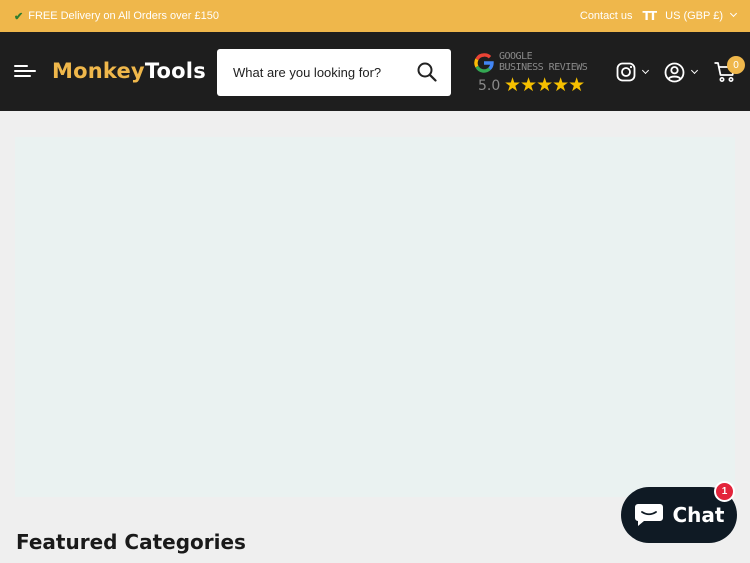 This screenshot has height=563, width=750. Describe the element at coordinates (544, 85) in the screenshot. I see `star-rating-icon: ★★★★★` at that location.